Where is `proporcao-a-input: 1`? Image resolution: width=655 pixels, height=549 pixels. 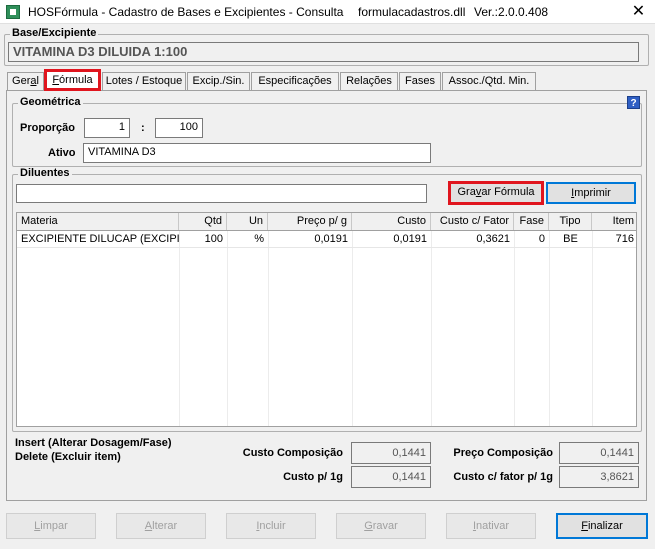 proporcao-a-input: 1 is located at coordinates (107, 128).